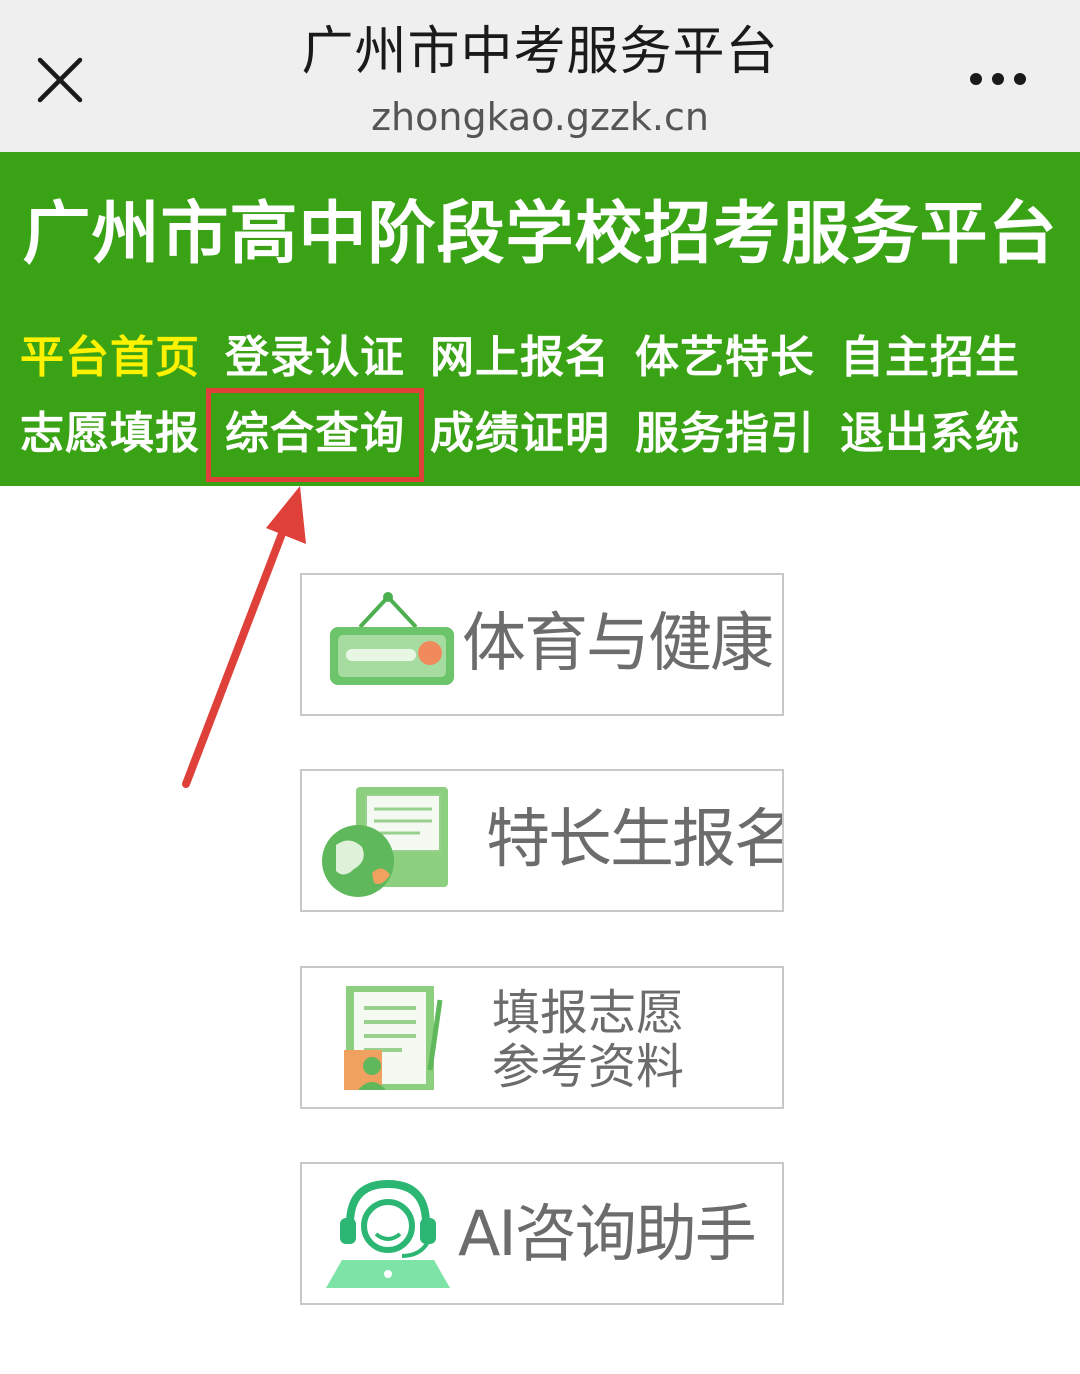 This screenshot has height=1374, width=1080. Describe the element at coordinates (244, 637) in the screenshot. I see `annotation-arrow-icon` at that location.